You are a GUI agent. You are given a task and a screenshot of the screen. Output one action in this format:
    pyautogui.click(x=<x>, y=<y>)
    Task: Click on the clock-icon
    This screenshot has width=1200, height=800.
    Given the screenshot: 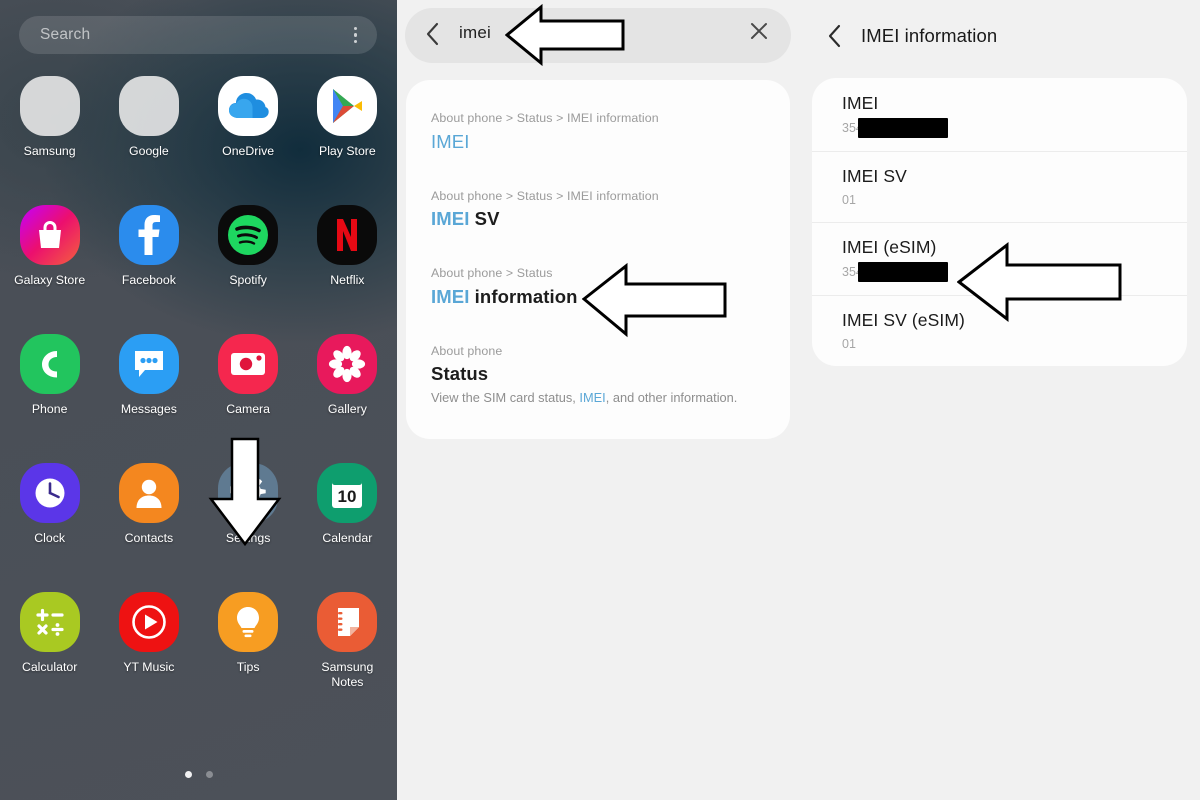 What is the action you would take?
    pyautogui.click(x=49, y=493)
    